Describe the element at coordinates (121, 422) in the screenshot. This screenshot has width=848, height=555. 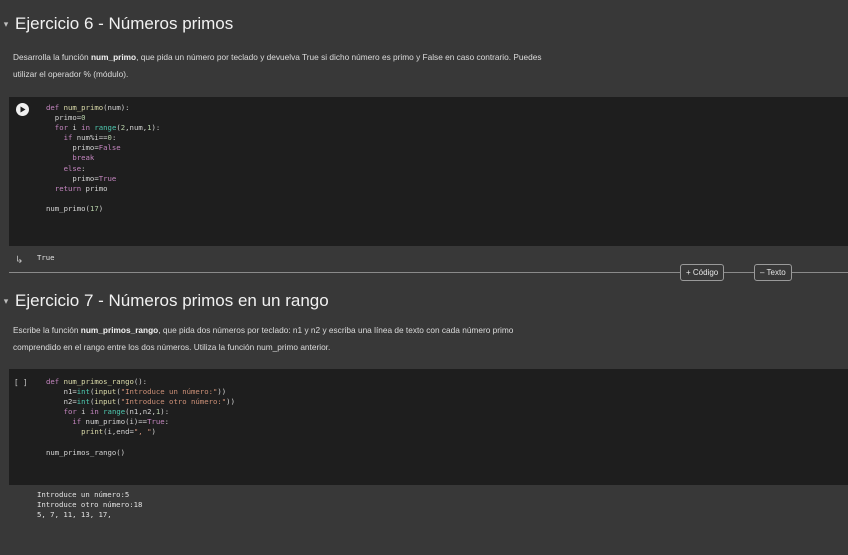
I see `code-line: if num_primo(i)==True:` at that location.